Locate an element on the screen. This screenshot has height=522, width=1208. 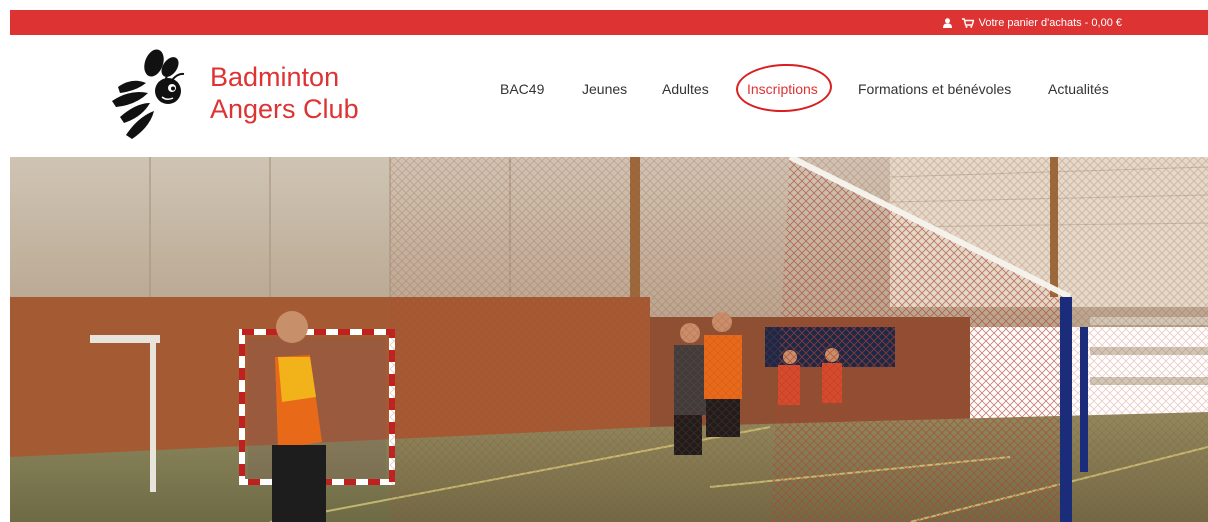
top-bar-actions: Votre panier d'achats - 0,00 € is located at coordinates (1032, 22).